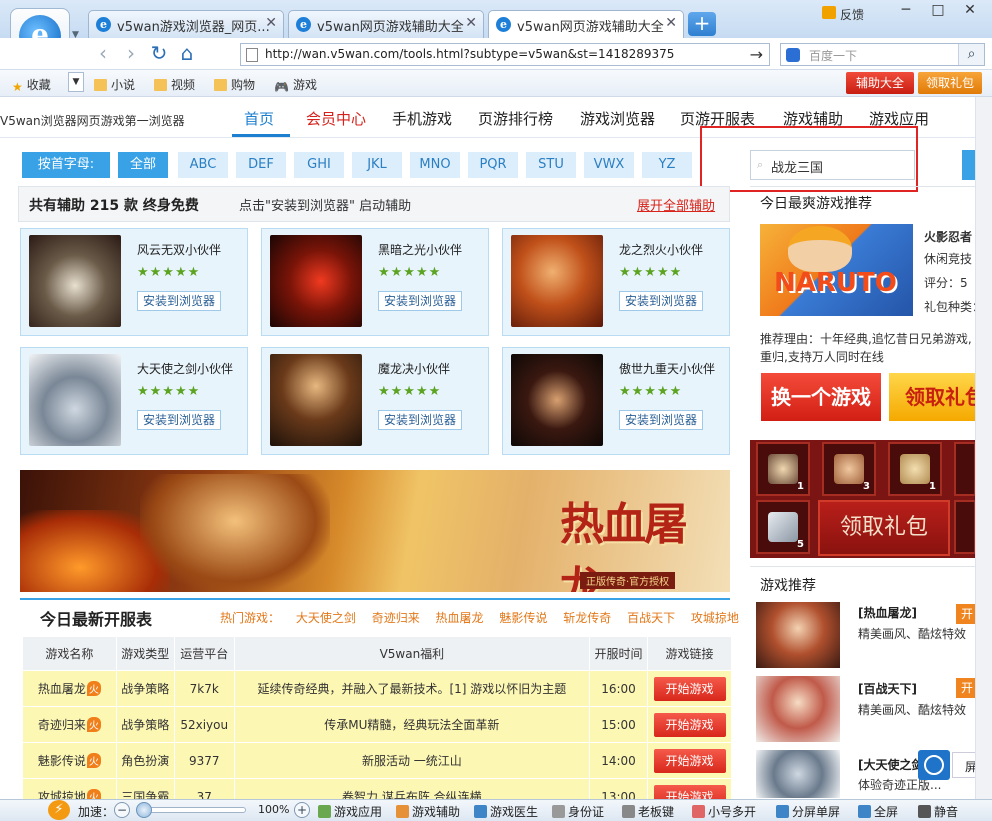 This screenshot has height=821, width=992. I want to click on gift-claim-button: 领取礼包, so click(884, 528).